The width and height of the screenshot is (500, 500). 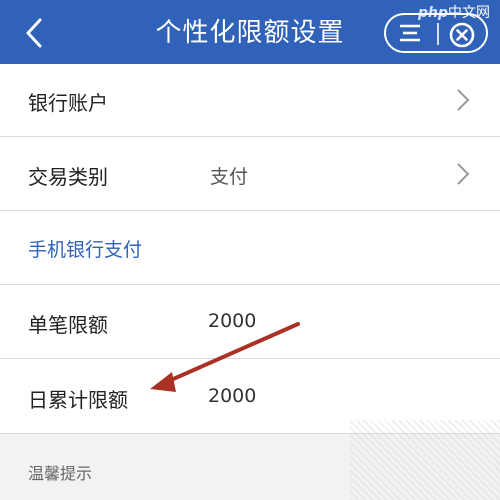 I want to click on section-title: 手机银行支付, so click(x=85, y=250).